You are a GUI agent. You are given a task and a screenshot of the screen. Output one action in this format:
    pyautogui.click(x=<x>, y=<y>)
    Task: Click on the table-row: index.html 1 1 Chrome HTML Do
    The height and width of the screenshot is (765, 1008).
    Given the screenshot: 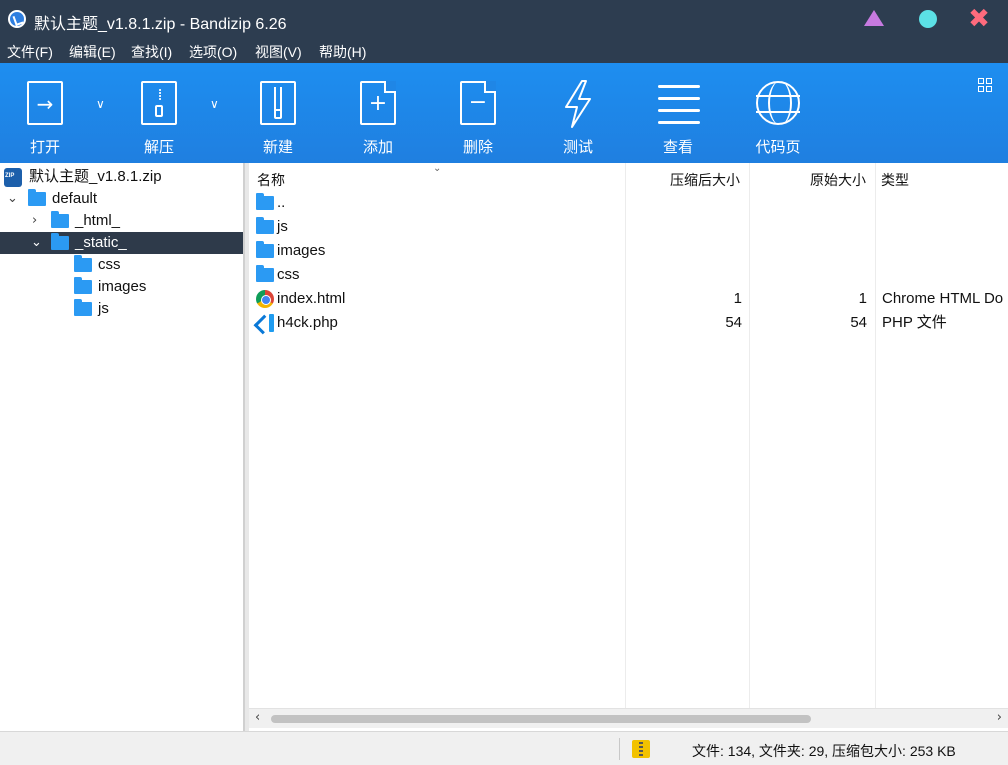 What is the action you would take?
    pyautogui.click(x=628, y=299)
    